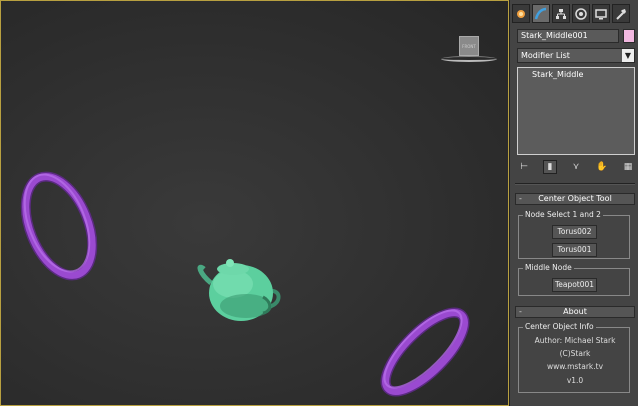 This screenshot has height=406, width=638. I want to click on about-header: - About, so click(575, 312).